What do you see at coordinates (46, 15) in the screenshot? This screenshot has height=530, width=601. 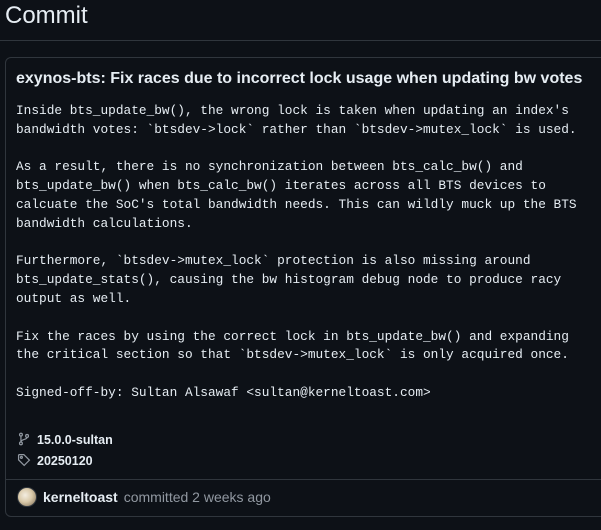 I see `page-title: Commit` at bounding box center [46, 15].